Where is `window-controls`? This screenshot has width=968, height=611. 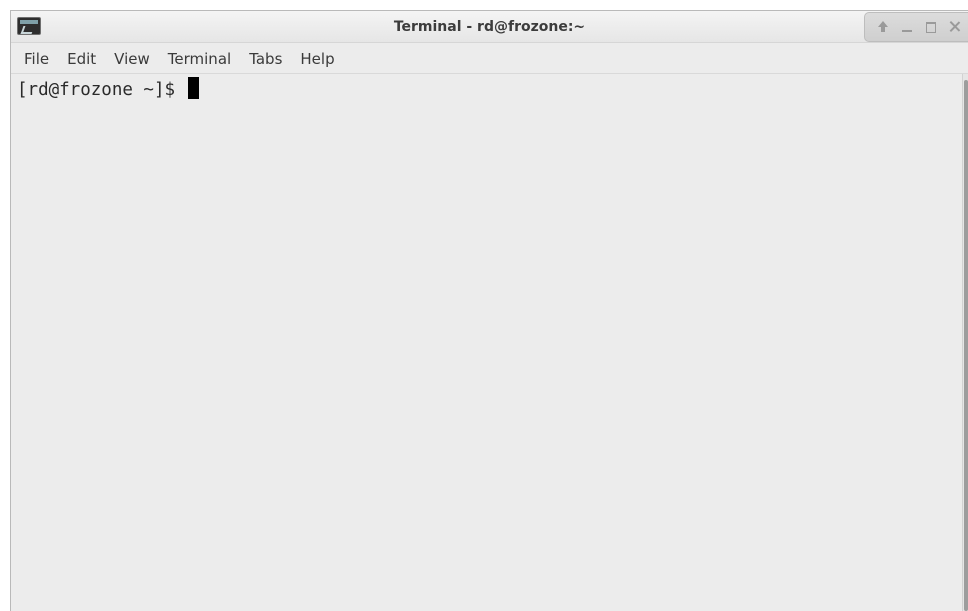
window-controls is located at coordinates (916, 27).